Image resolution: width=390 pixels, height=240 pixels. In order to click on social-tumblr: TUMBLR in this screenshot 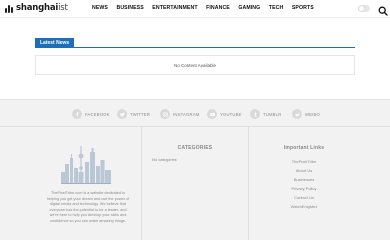, I will do `click(265, 114)`.